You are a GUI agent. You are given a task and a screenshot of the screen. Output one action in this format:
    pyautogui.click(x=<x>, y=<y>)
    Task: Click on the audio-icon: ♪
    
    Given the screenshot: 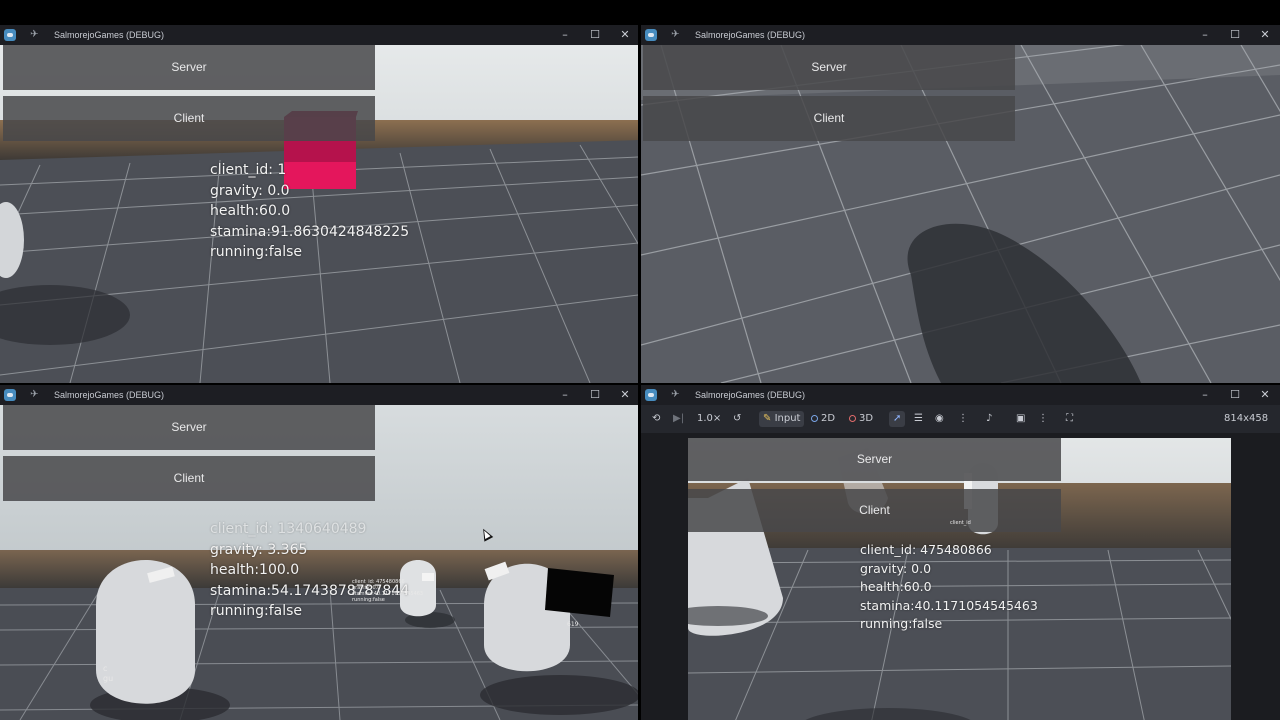 What is the action you would take?
    pyautogui.click(x=989, y=419)
    